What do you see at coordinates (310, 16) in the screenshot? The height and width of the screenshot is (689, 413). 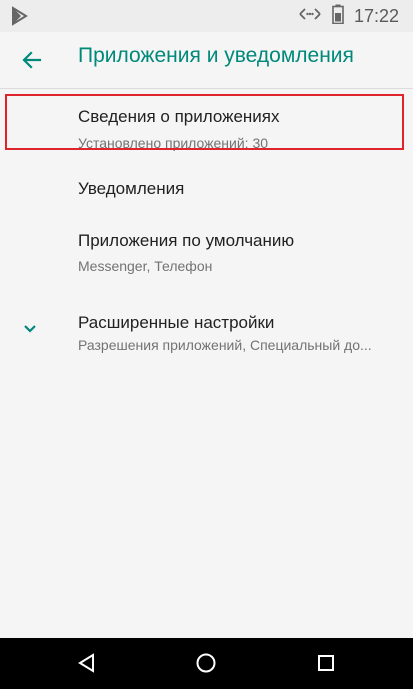 I see `data-transfer-icon` at bounding box center [310, 16].